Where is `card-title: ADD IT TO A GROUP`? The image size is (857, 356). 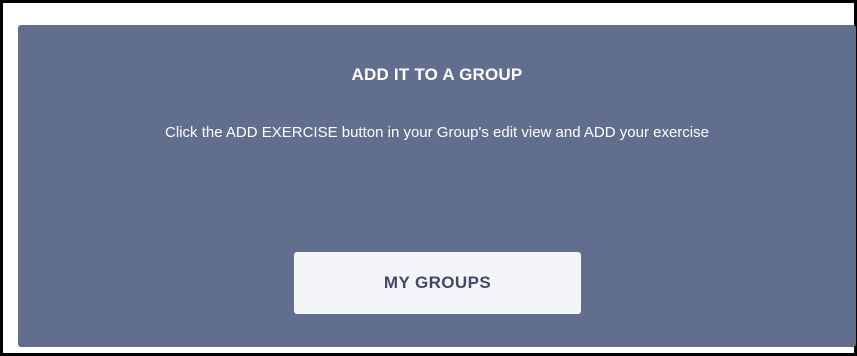 card-title: ADD IT TO A GROUP is located at coordinates (437, 74).